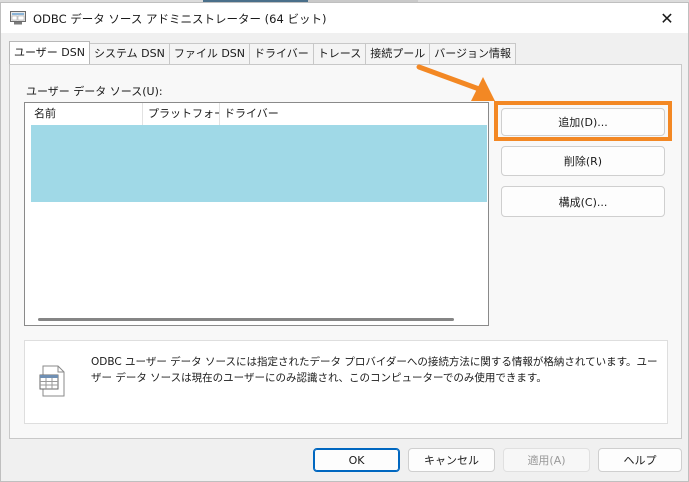 This screenshot has height=482, width=689. I want to click on tab-drivers: ドライバー, so click(281, 53).